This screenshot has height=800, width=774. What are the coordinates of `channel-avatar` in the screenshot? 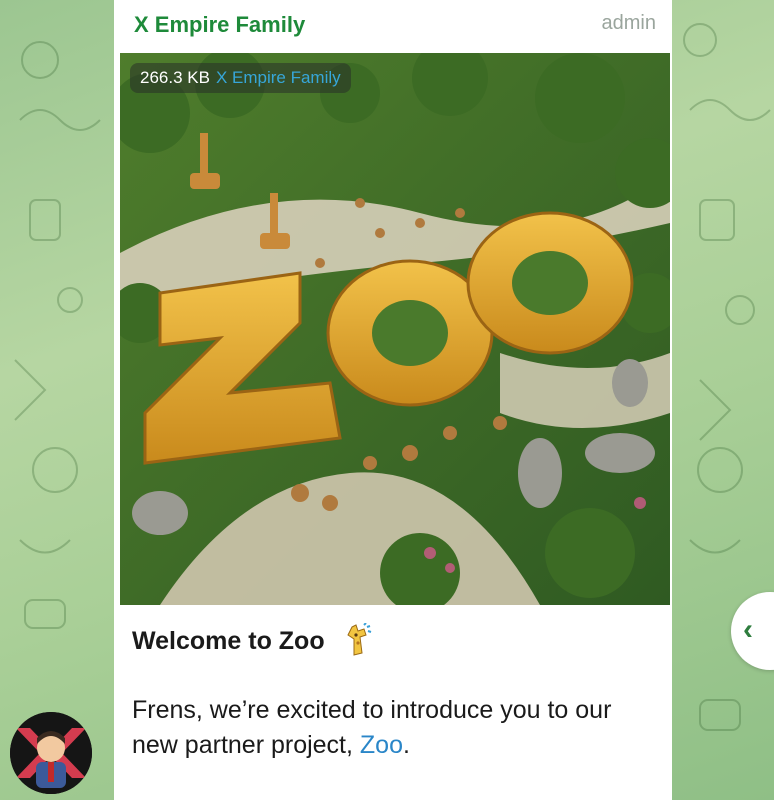 It's located at (51, 753).